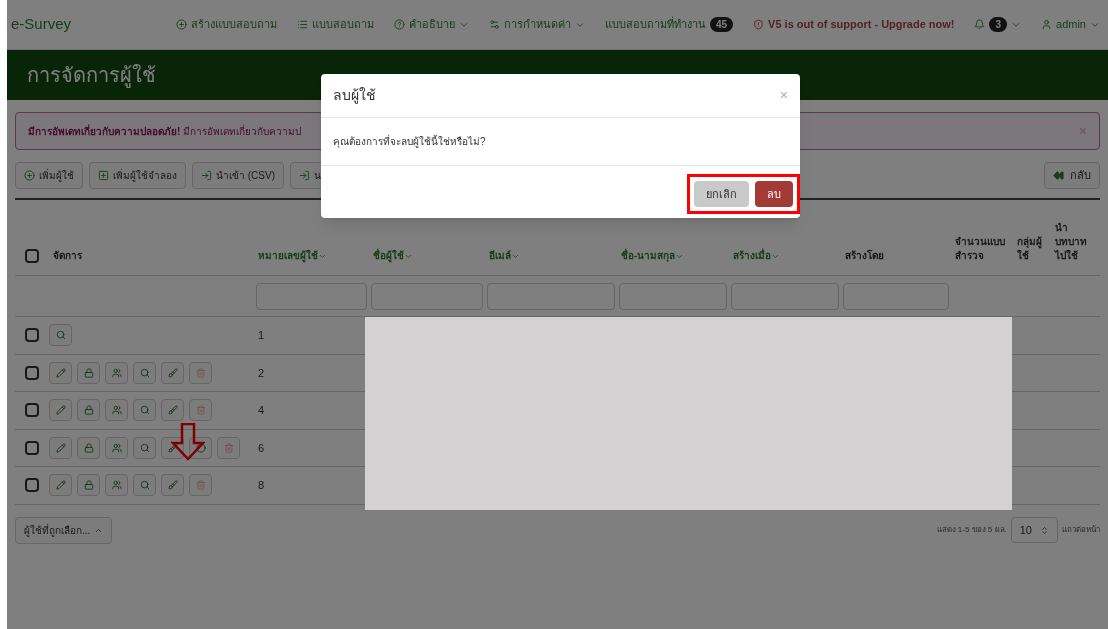 The height and width of the screenshot is (629, 1108). What do you see at coordinates (261, 485) in the screenshot?
I see `table-cell-text: 8` at bounding box center [261, 485].